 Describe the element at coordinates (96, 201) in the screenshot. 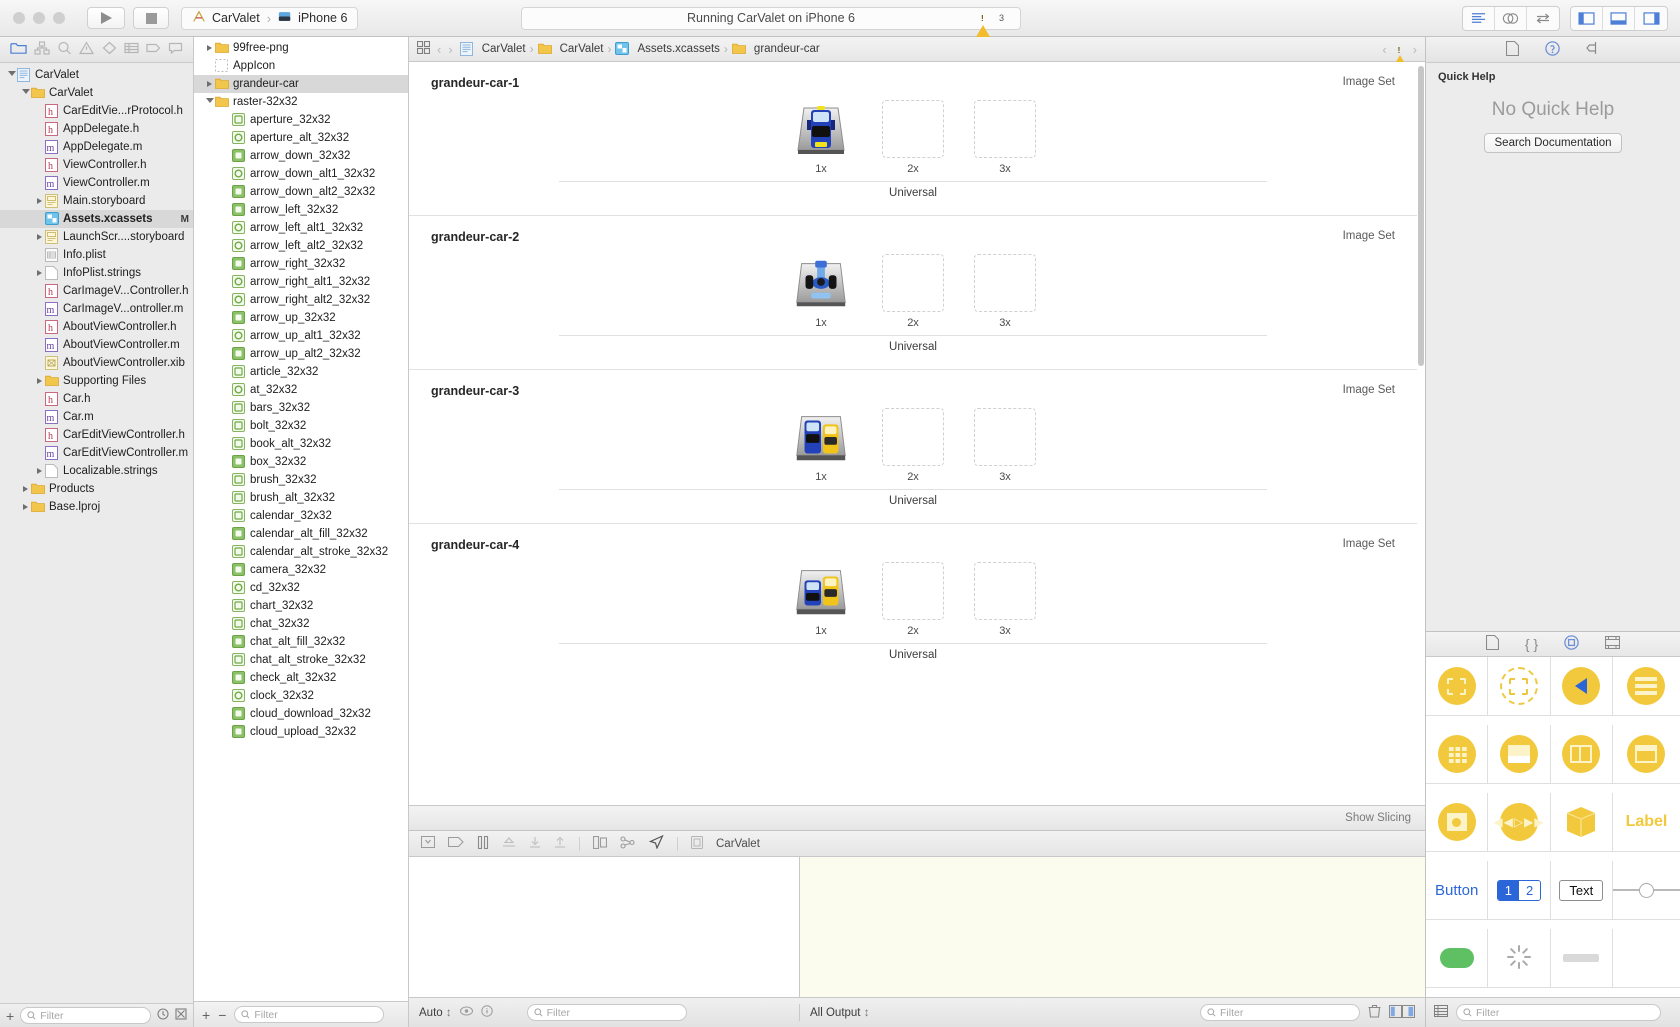

I see `navigator-row: Main.storyboard` at that location.